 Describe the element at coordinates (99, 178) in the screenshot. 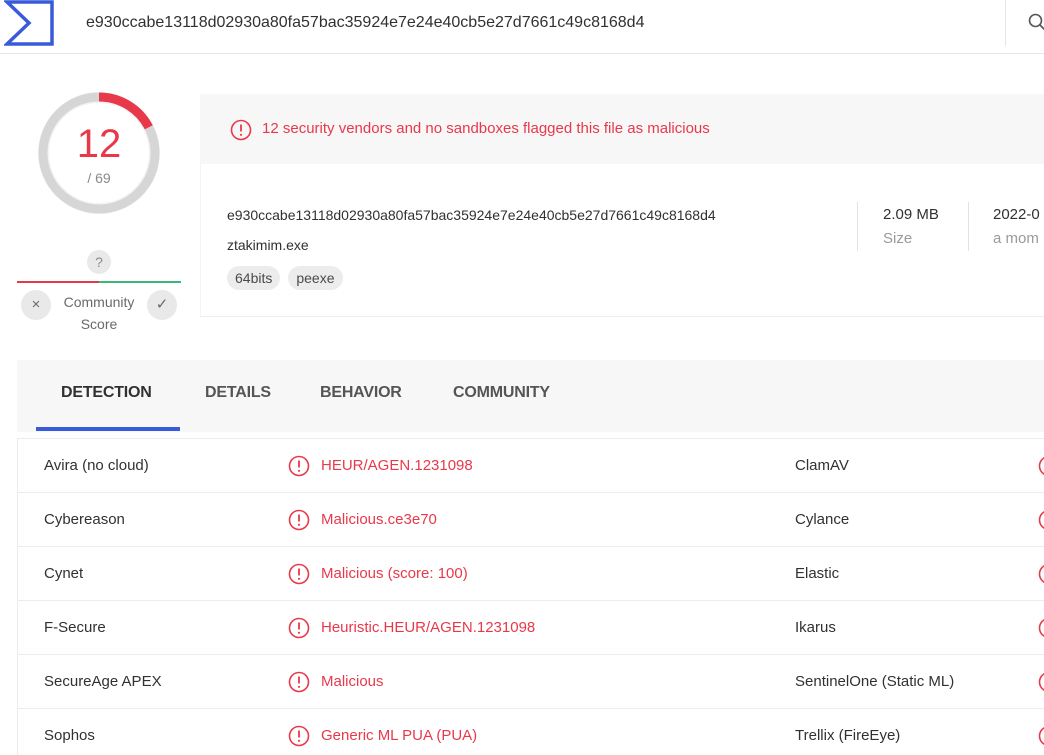

I see `engine-total: / 69` at that location.